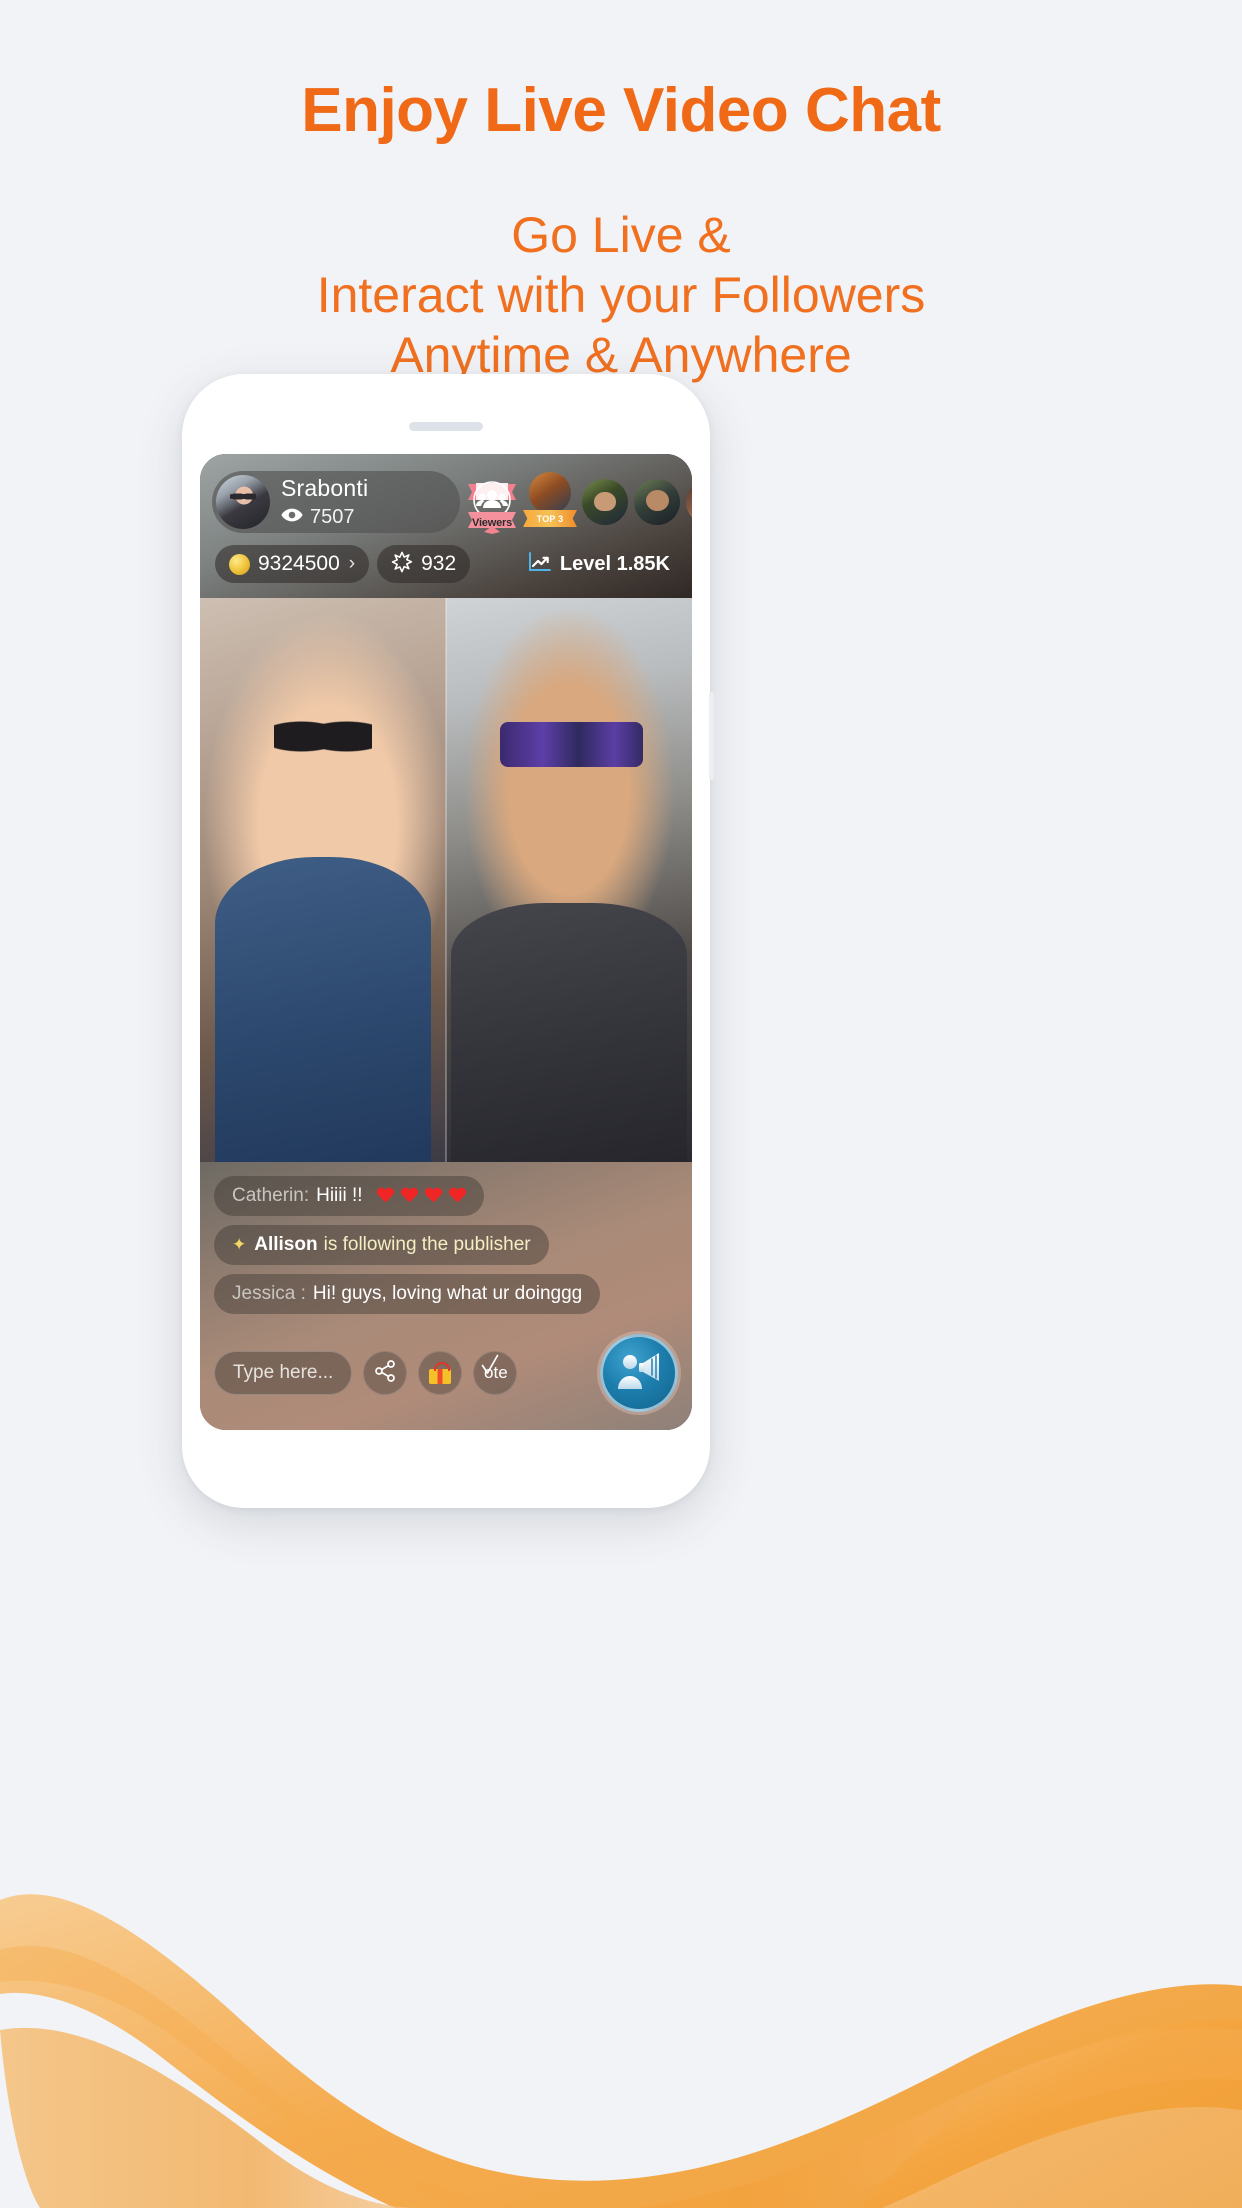 This screenshot has height=2208, width=1242. What do you see at coordinates (657, 502) in the screenshot?
I see `top-viewer-3-avatar` at bounding box center [657, 502].